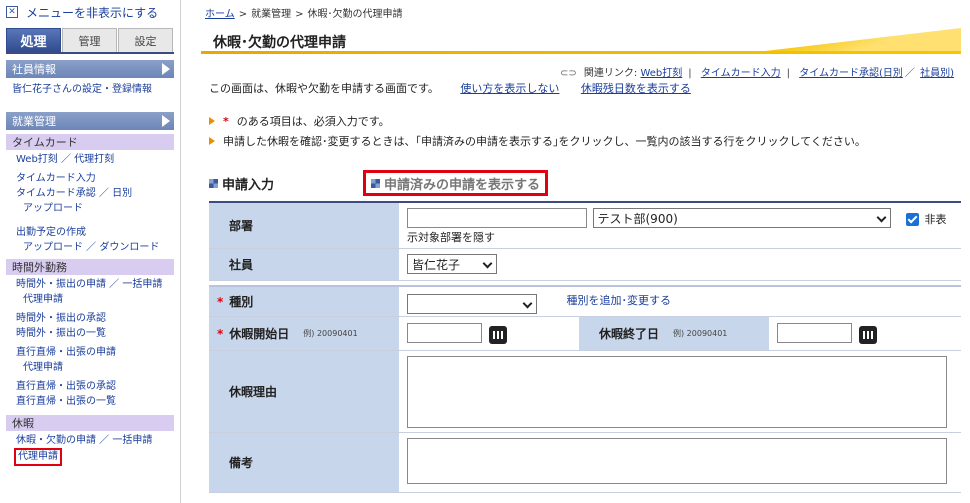 This screenshot has height=503, width=970. What do you see at coordinates (226, 121) in the screenshot?
I see `required-mark: *` at bounding box center [226, 121].